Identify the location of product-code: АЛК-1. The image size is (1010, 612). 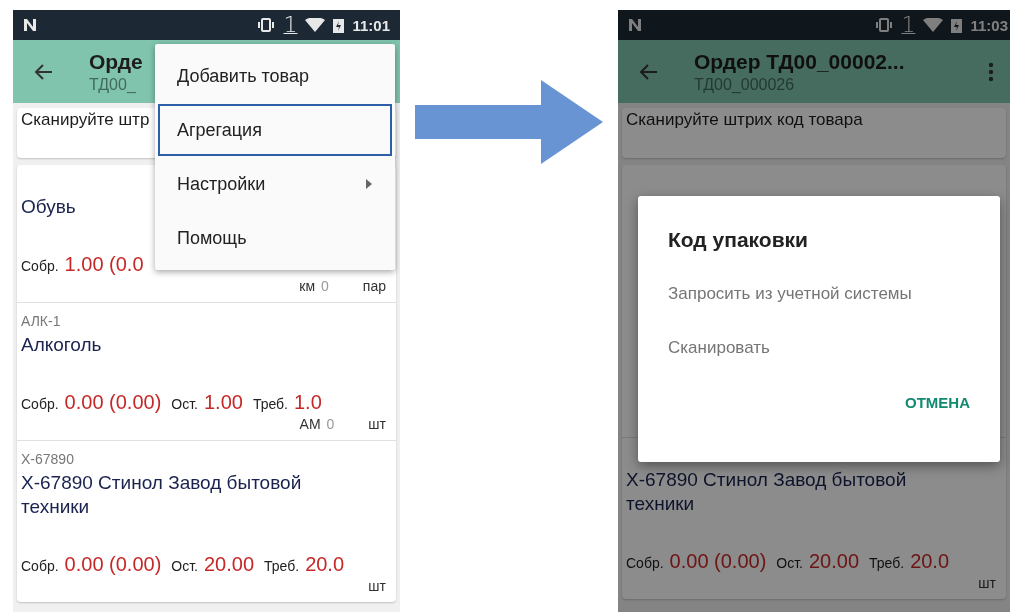
(41, 321).